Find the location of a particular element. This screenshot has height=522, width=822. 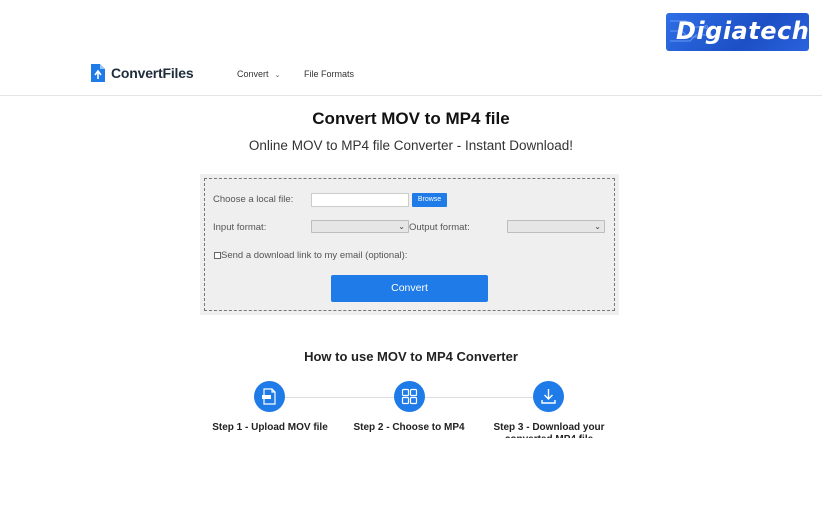

choose-file-label: Choose a local file: is located at coordinates (253, 199).